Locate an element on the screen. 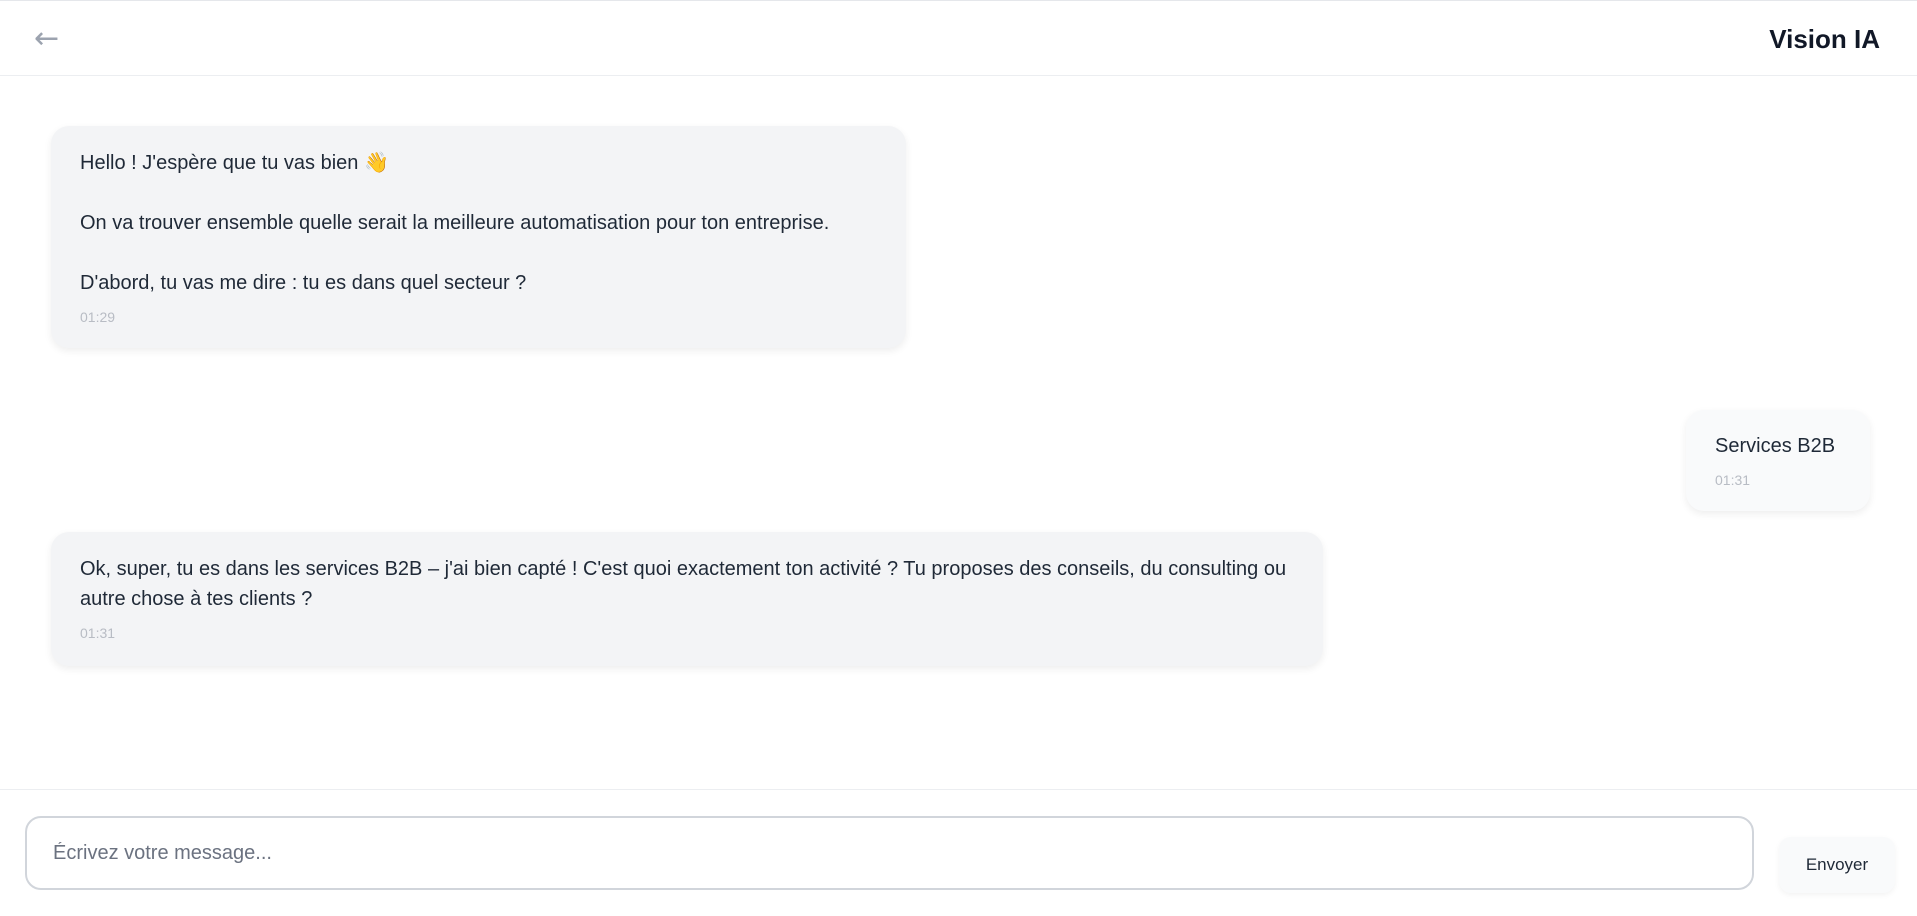 This screenshot has height=916, width=1917. message-text: Services B2B is located at coordinates (1775, 446).